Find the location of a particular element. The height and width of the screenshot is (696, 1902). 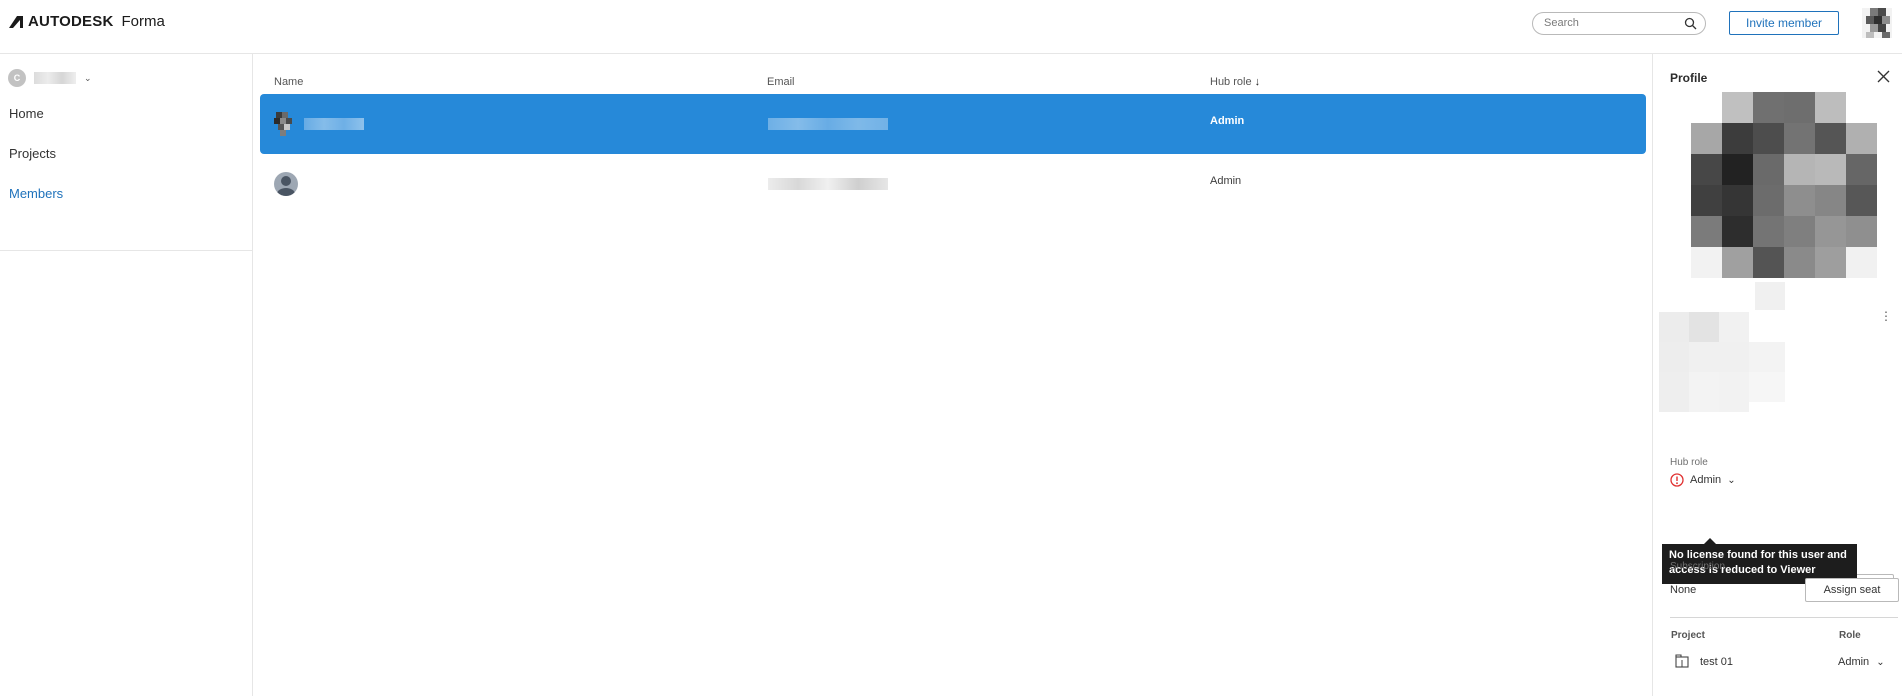

top-bar: AUTODESK Forma Invite member is located at coordinates (951, 27).